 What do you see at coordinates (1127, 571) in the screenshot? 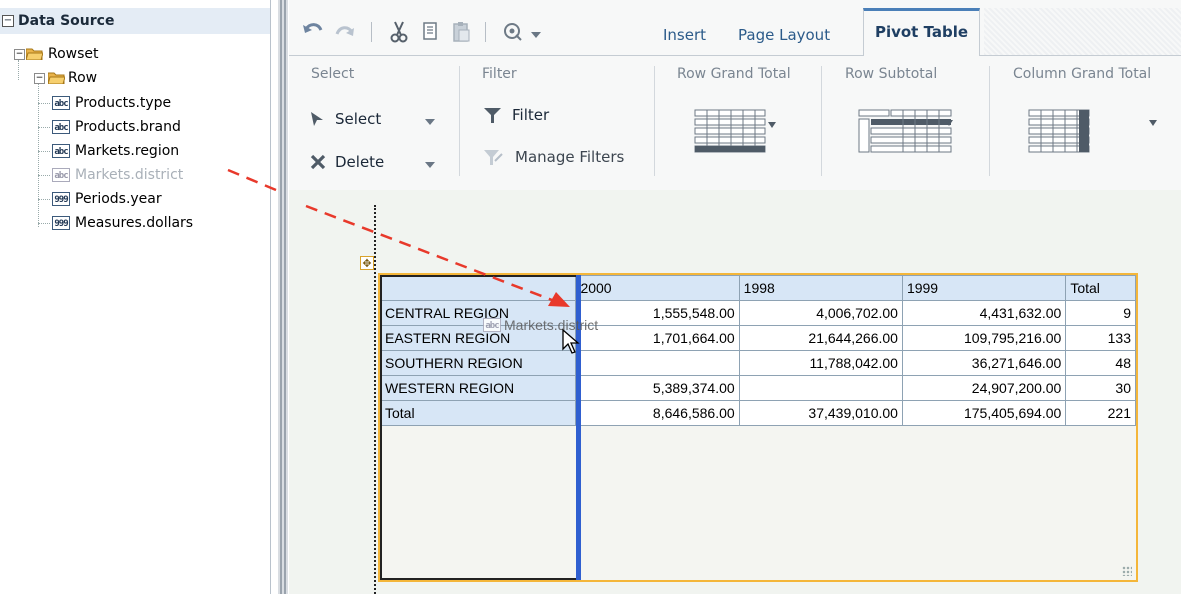
I see `resize-grip-icon` at bounding box center [1127, 571].